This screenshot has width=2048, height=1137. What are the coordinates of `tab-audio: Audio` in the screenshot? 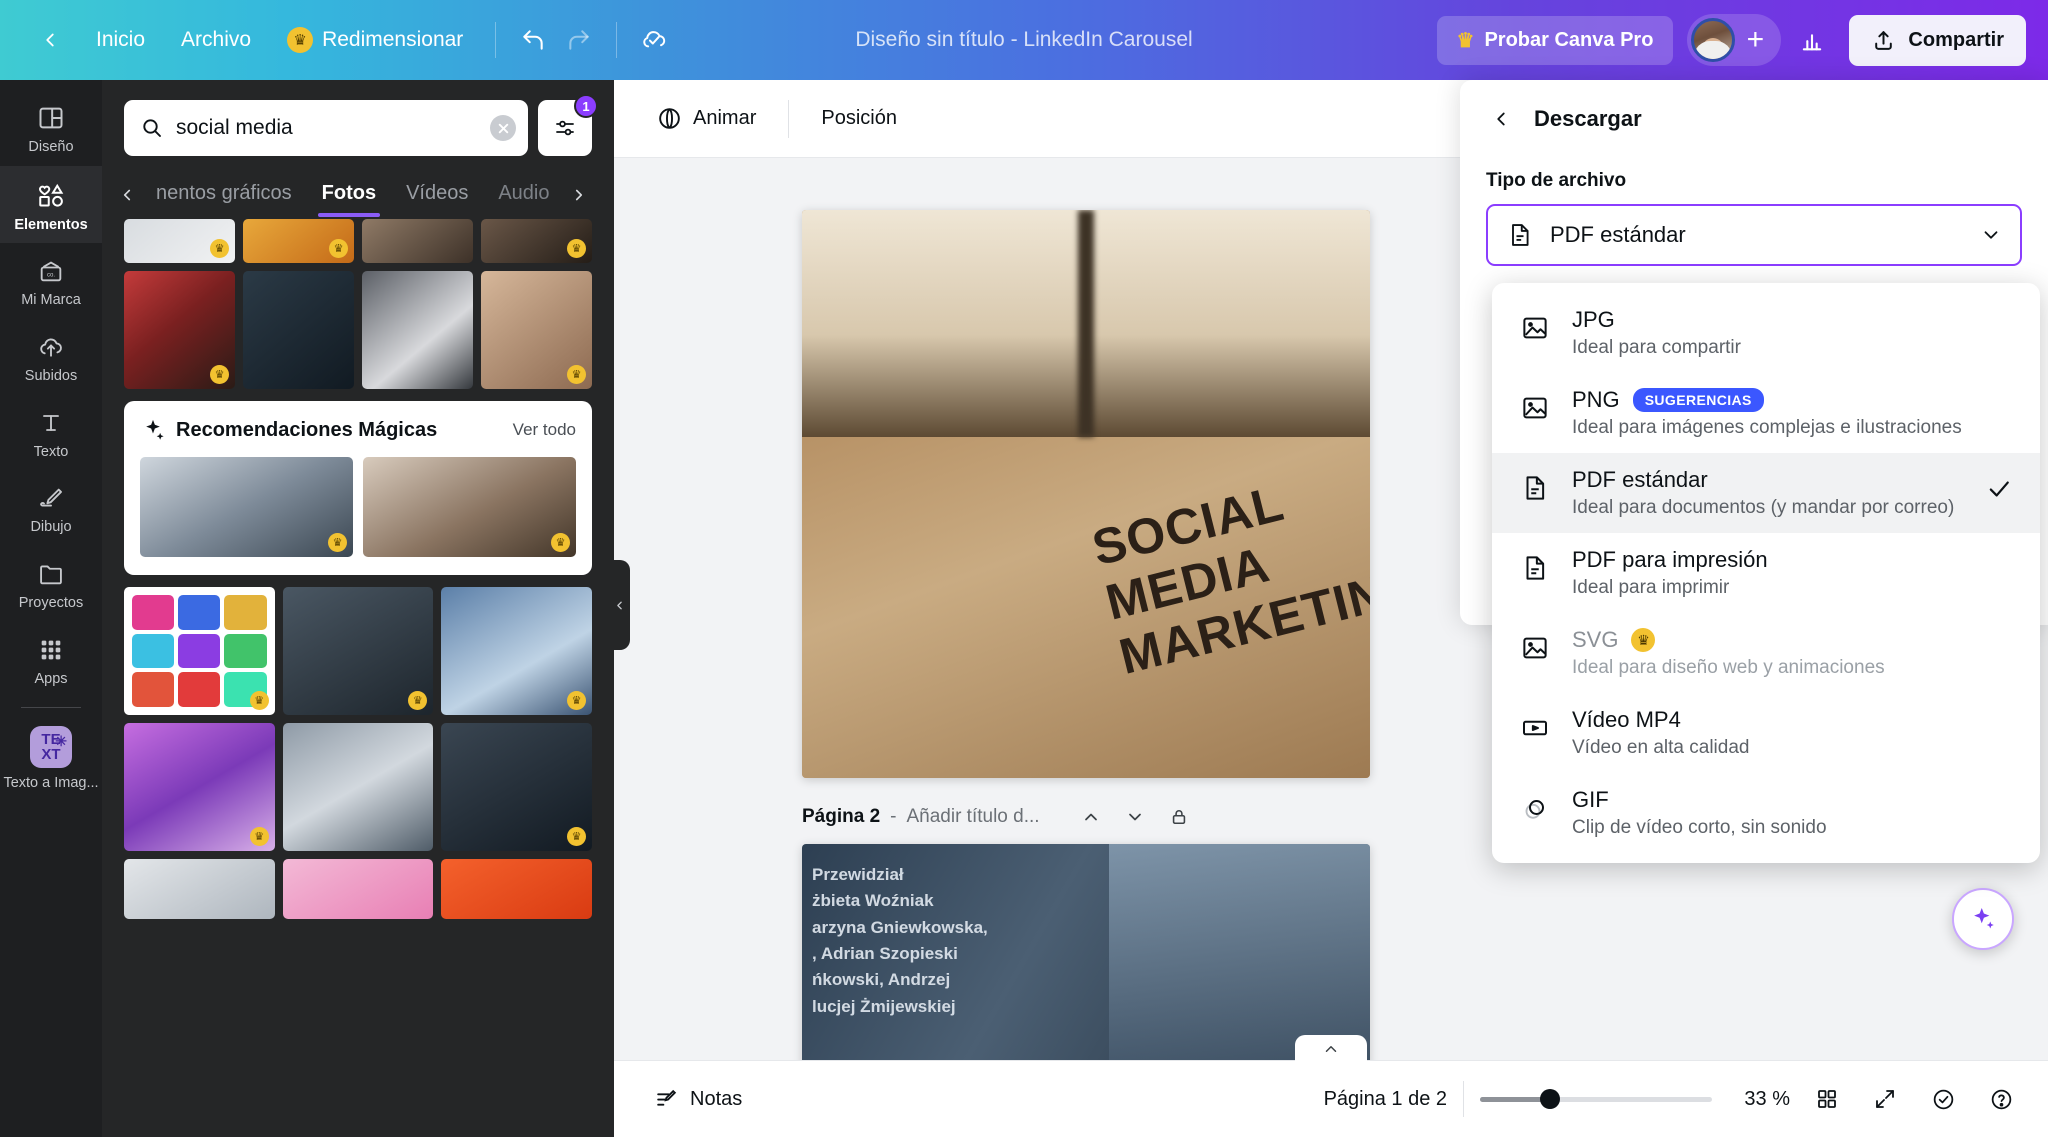 It's located at (523, 194).